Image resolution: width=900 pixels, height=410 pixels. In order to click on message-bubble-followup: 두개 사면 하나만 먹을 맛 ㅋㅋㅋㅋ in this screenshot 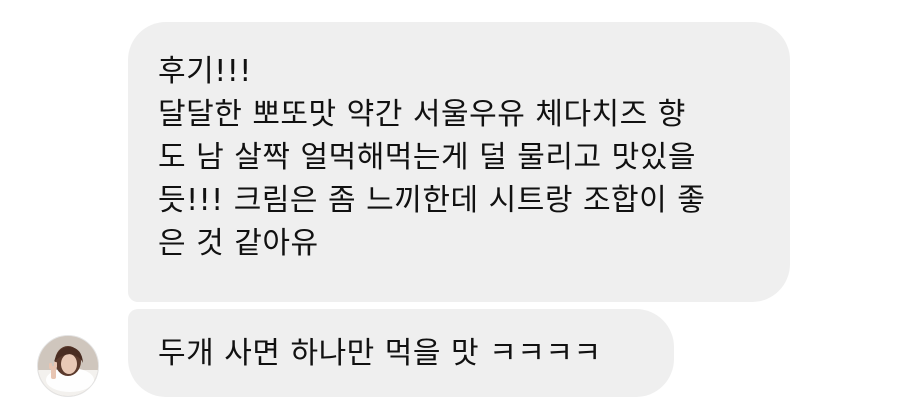, I will do `click(401, 353)`.